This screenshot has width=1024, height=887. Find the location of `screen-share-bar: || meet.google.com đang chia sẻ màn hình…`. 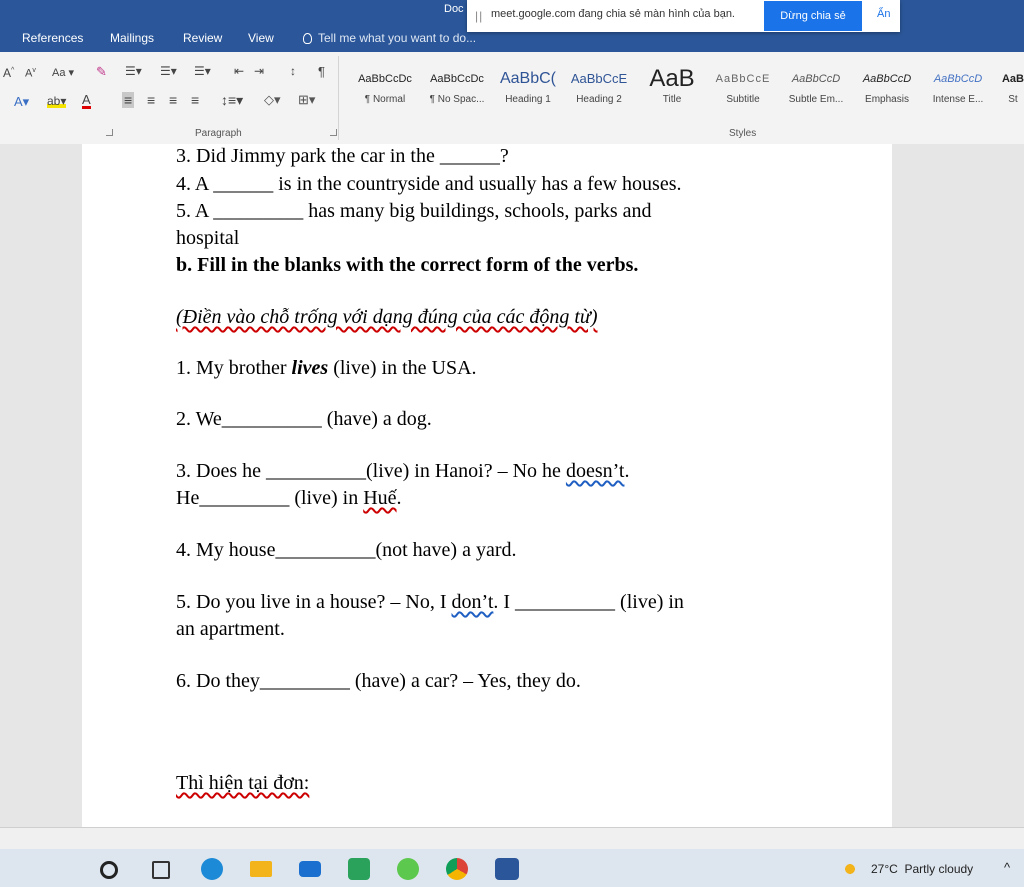

screen-share-bar: || meet.google.com đang chia sẻ màn hình… is located at coordinates (683, 16).